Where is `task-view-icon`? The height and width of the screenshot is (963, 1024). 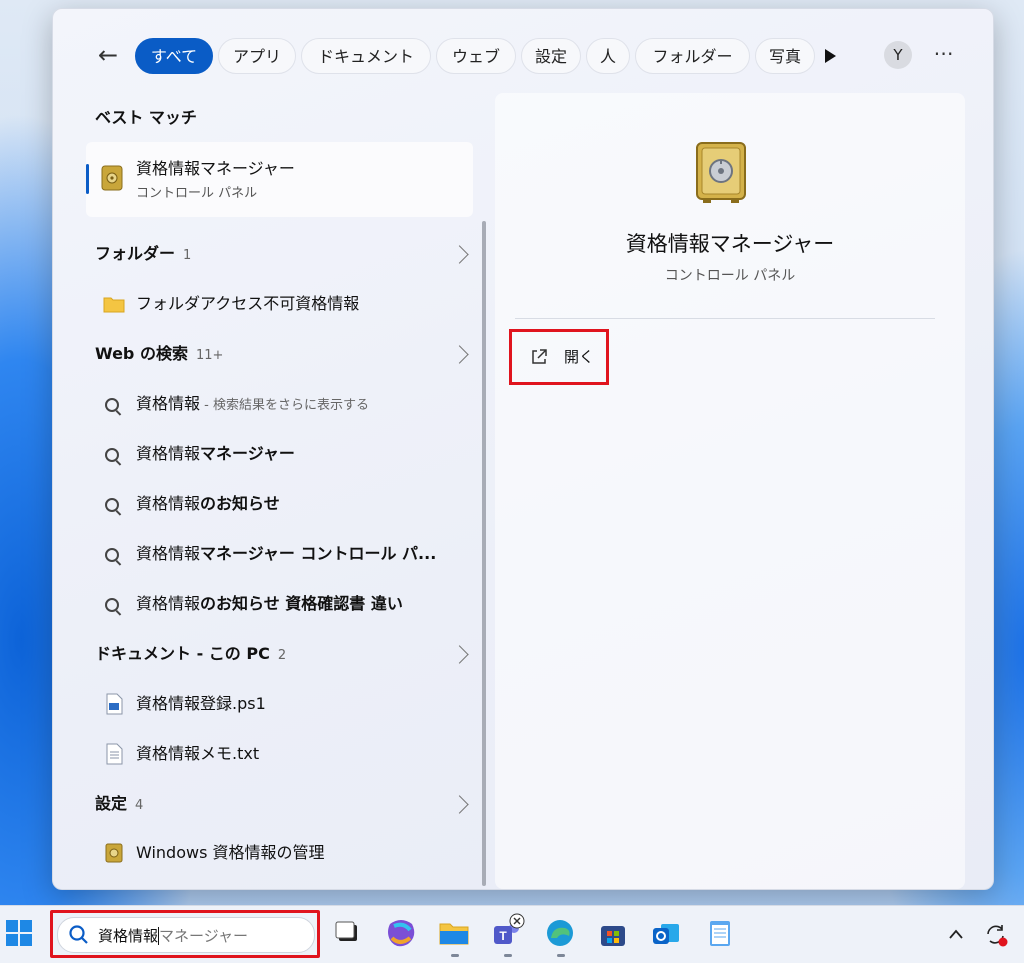 task-view-icon is located at coordinates (347, 933).